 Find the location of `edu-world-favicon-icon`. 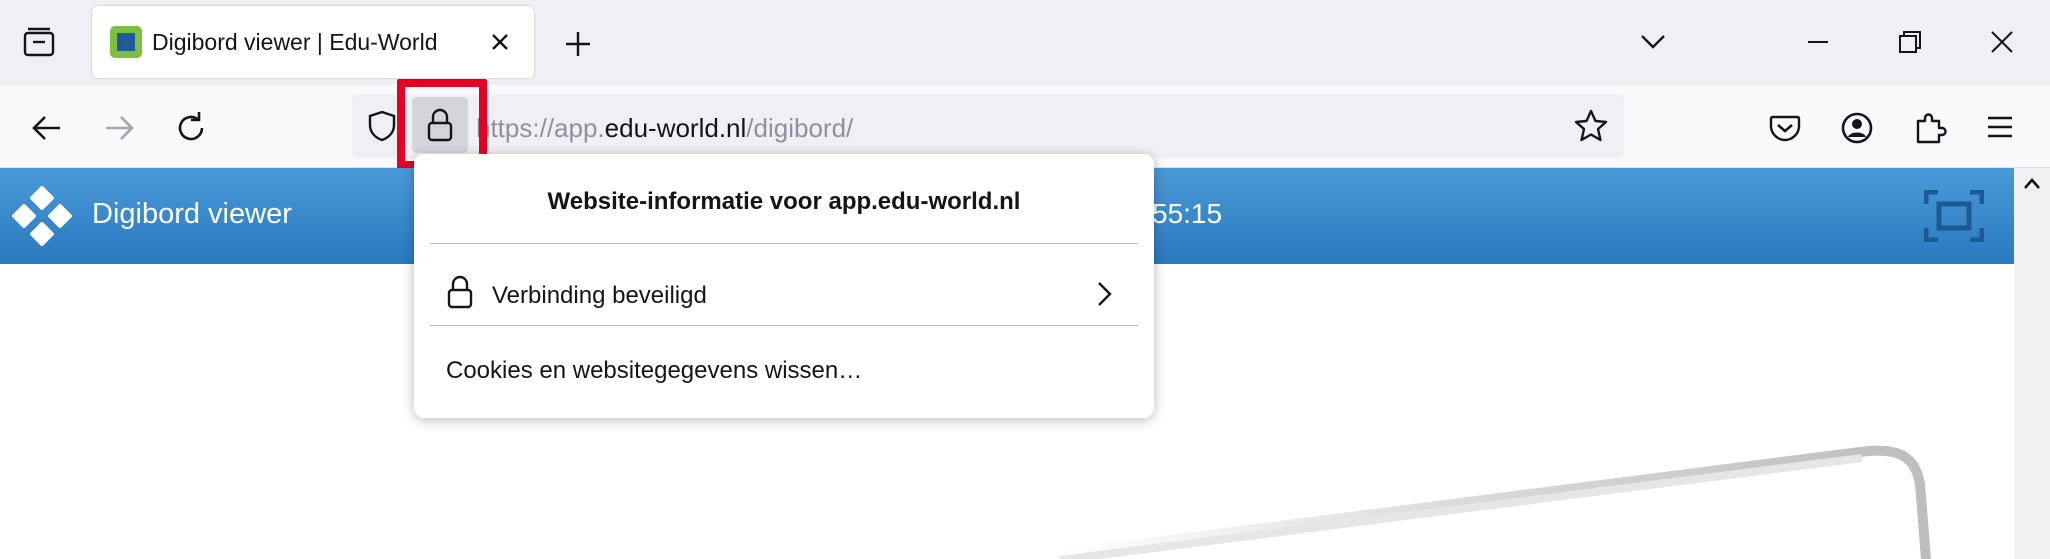

edu-world-favicon-icon is located at coordinates (126, 42).